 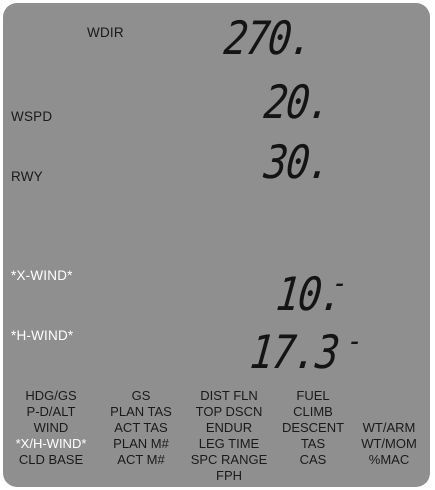 What do you see at coordinates (297, 162) in the screenshot?
I see `rwy-value: 30.` at bounding box center [297, 162].